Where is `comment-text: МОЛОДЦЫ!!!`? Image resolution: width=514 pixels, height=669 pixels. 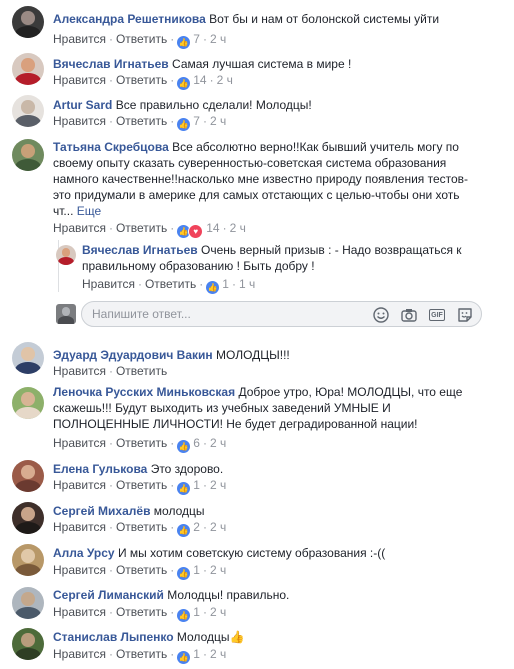
comment-text: МОЛОДЦЫ!!! is located at coordinates (253, 355).